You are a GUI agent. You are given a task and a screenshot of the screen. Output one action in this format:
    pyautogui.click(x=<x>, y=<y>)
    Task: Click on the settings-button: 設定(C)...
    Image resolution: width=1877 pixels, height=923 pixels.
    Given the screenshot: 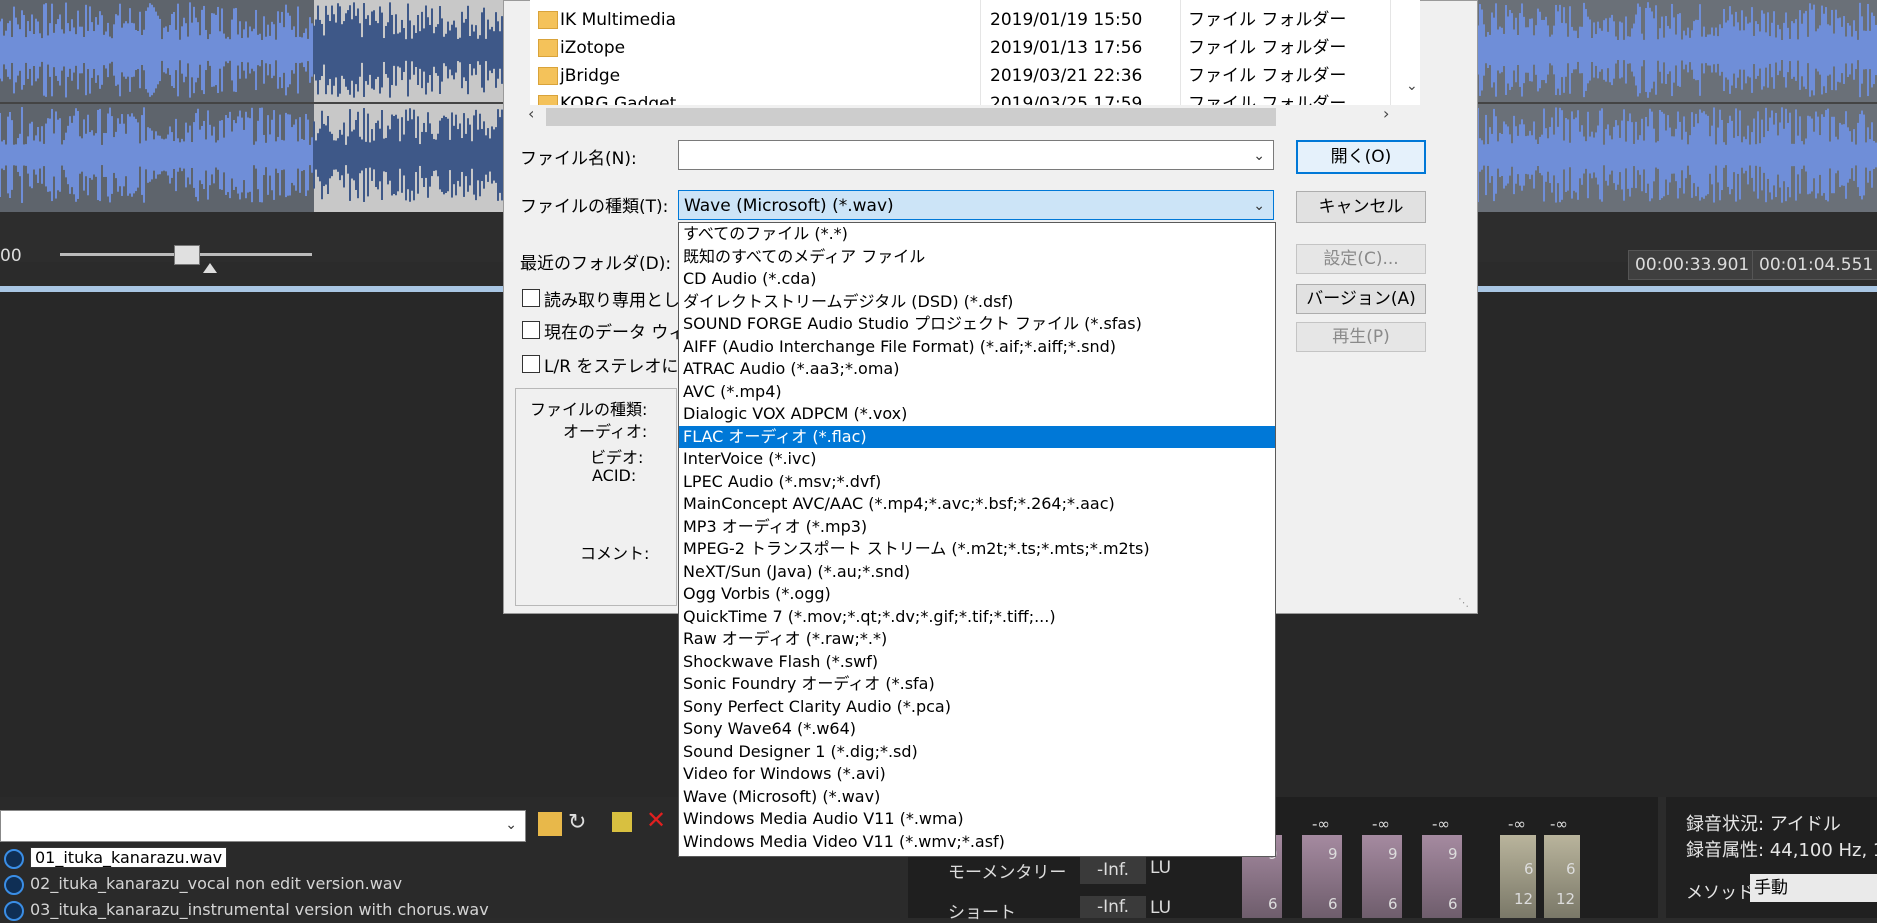 What is the action you would take?
    pyautogui.click(x=1361, y=259)
    